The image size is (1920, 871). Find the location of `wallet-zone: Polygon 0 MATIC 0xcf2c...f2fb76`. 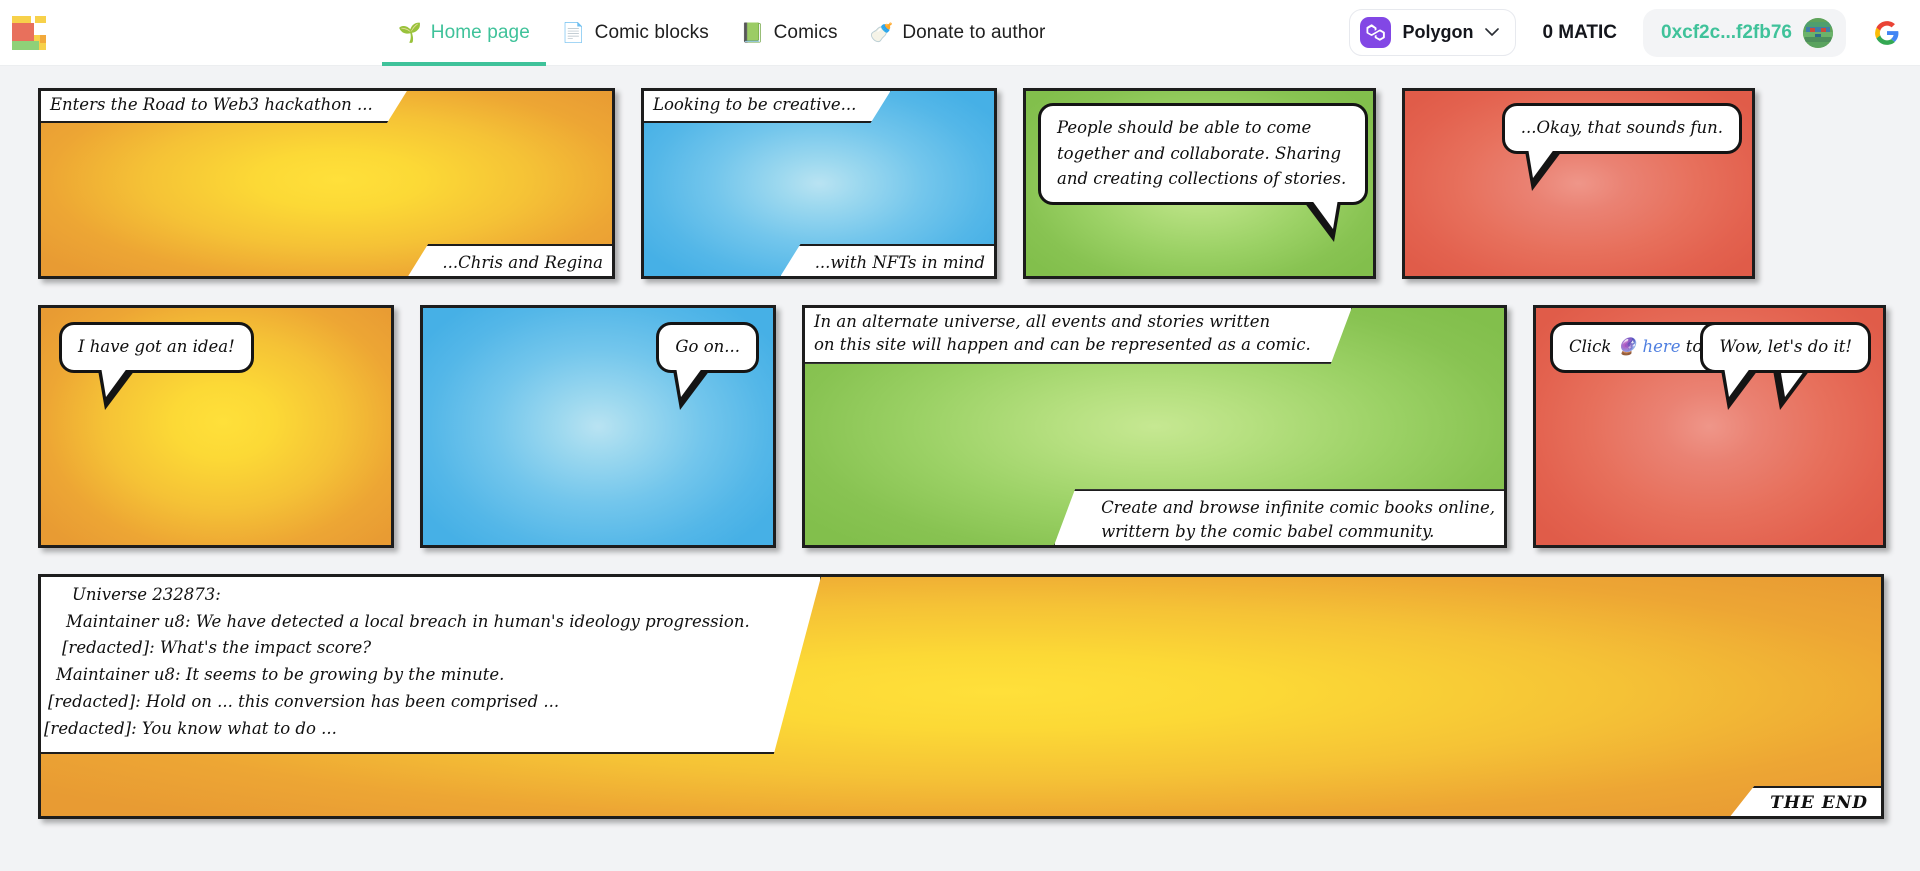

wallet-zone: Polygon 0 MATIC 0xcf2c...f2fb76 is located at coordinates (1634, 32).